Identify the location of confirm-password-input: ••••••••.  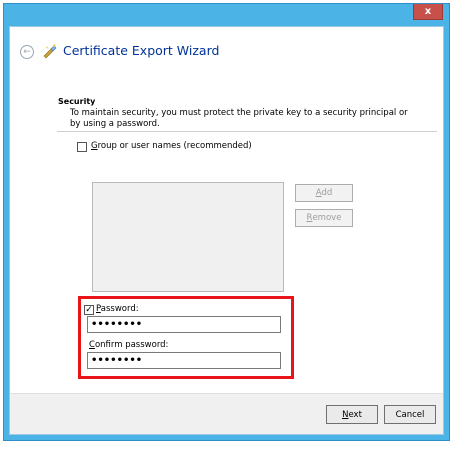
(184, 360).